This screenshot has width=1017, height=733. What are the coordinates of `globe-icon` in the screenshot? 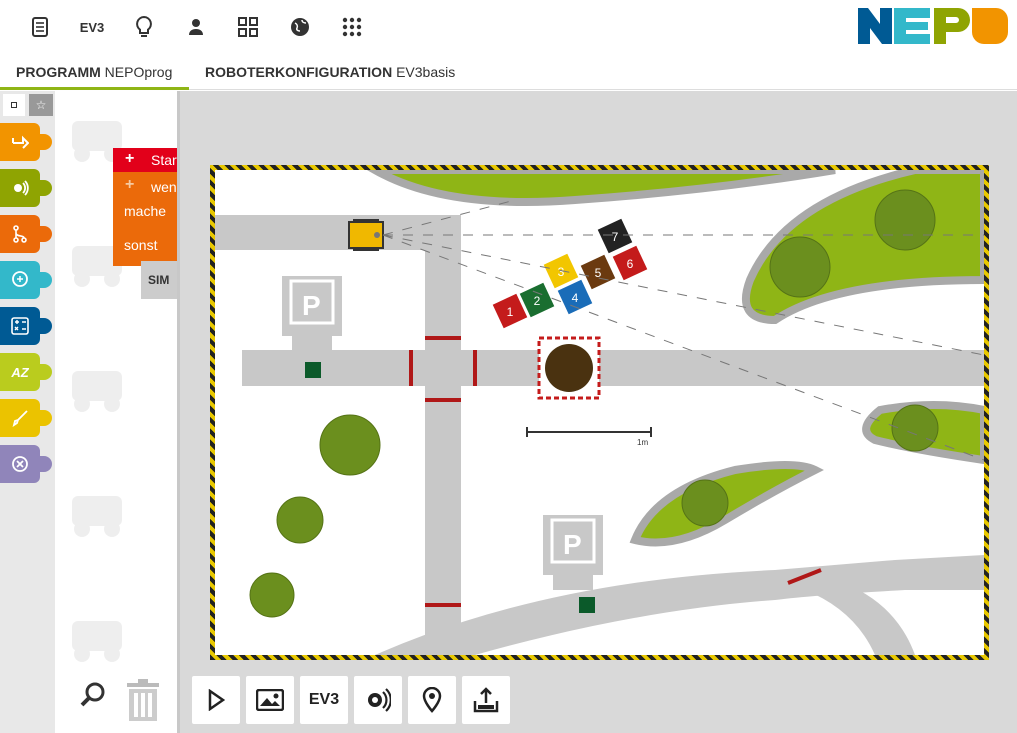 It's located at (300, 27).